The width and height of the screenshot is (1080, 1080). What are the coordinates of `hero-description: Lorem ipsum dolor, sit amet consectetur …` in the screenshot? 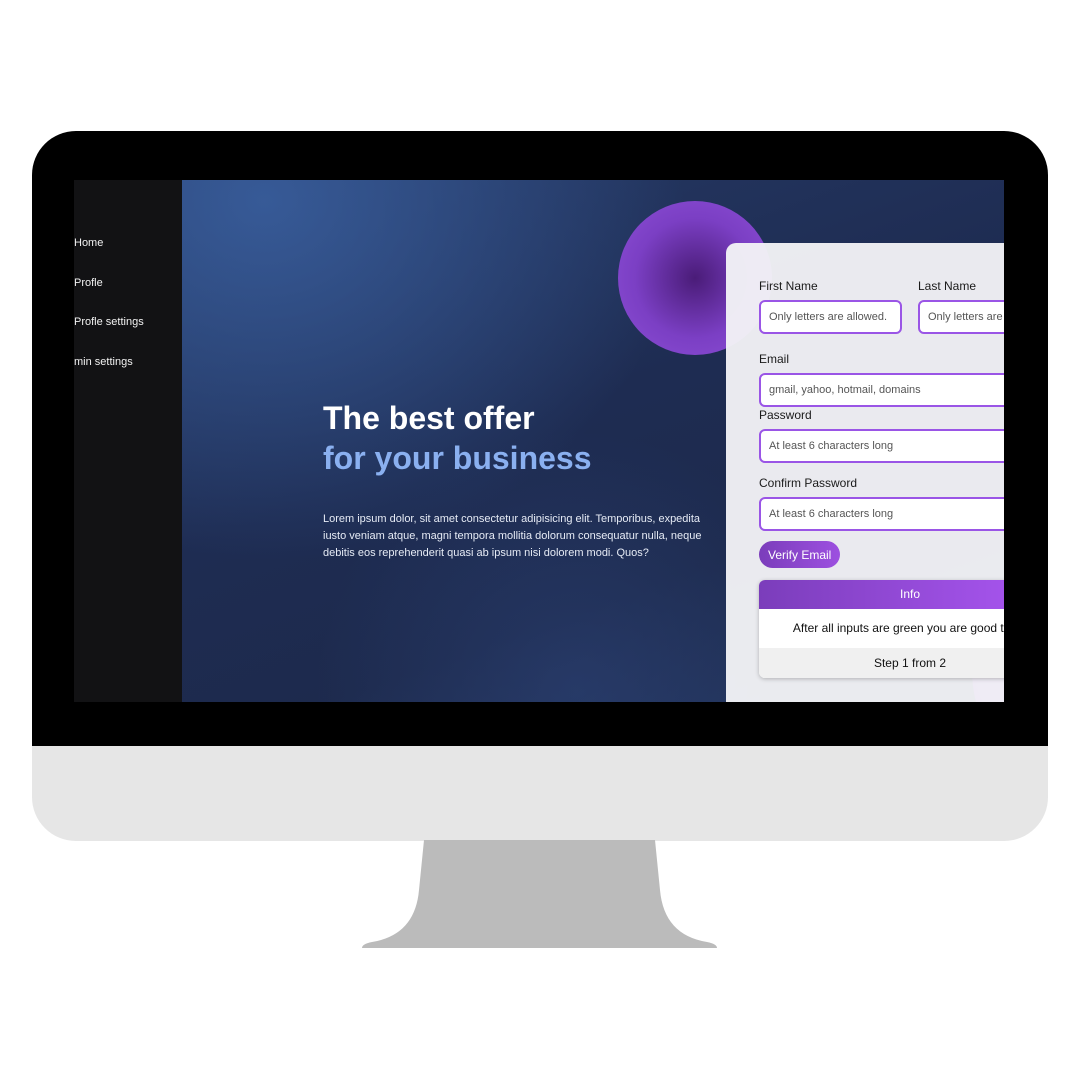 It's located at (512, 536).